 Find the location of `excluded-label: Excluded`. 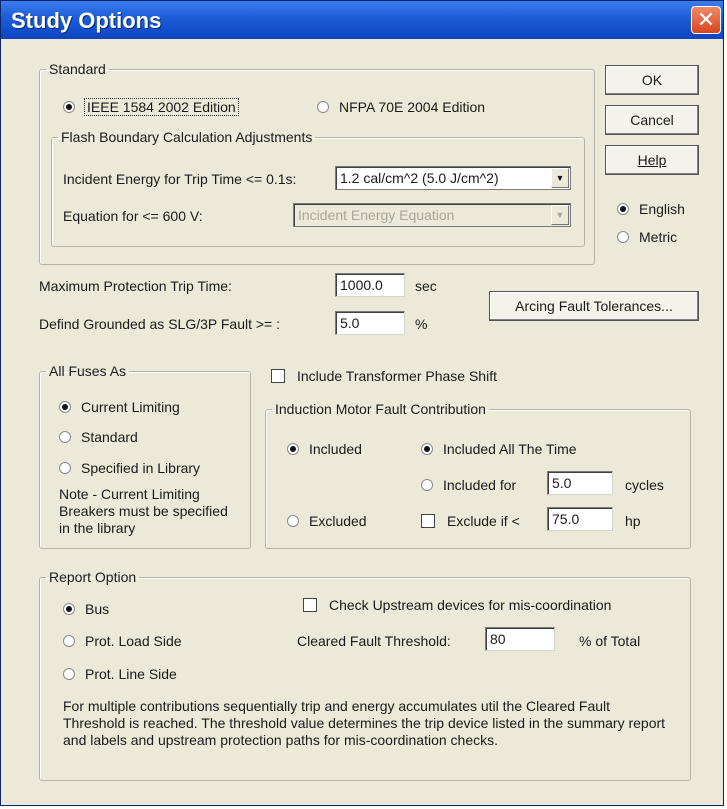

excluded-label: Excluded is located at coordinates (338, 521).